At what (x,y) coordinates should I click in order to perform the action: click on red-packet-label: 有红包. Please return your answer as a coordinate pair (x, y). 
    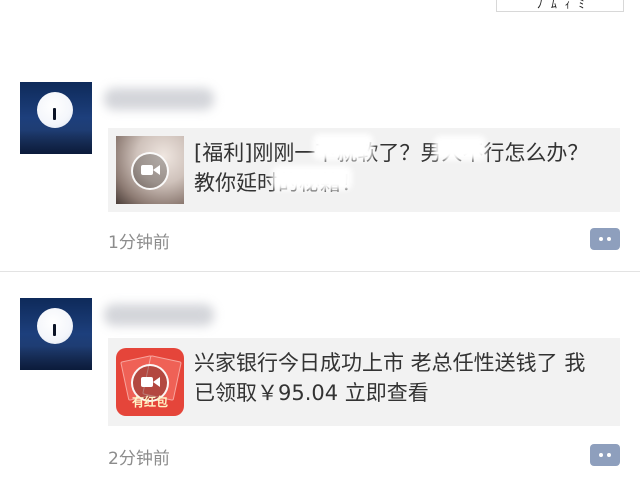
    Looking at the image, I should click on (149, 402).